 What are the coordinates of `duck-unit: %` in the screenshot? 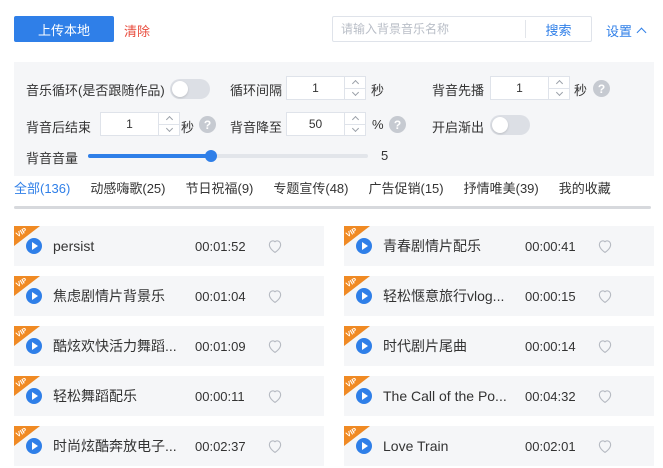 It's located at (378, 124).